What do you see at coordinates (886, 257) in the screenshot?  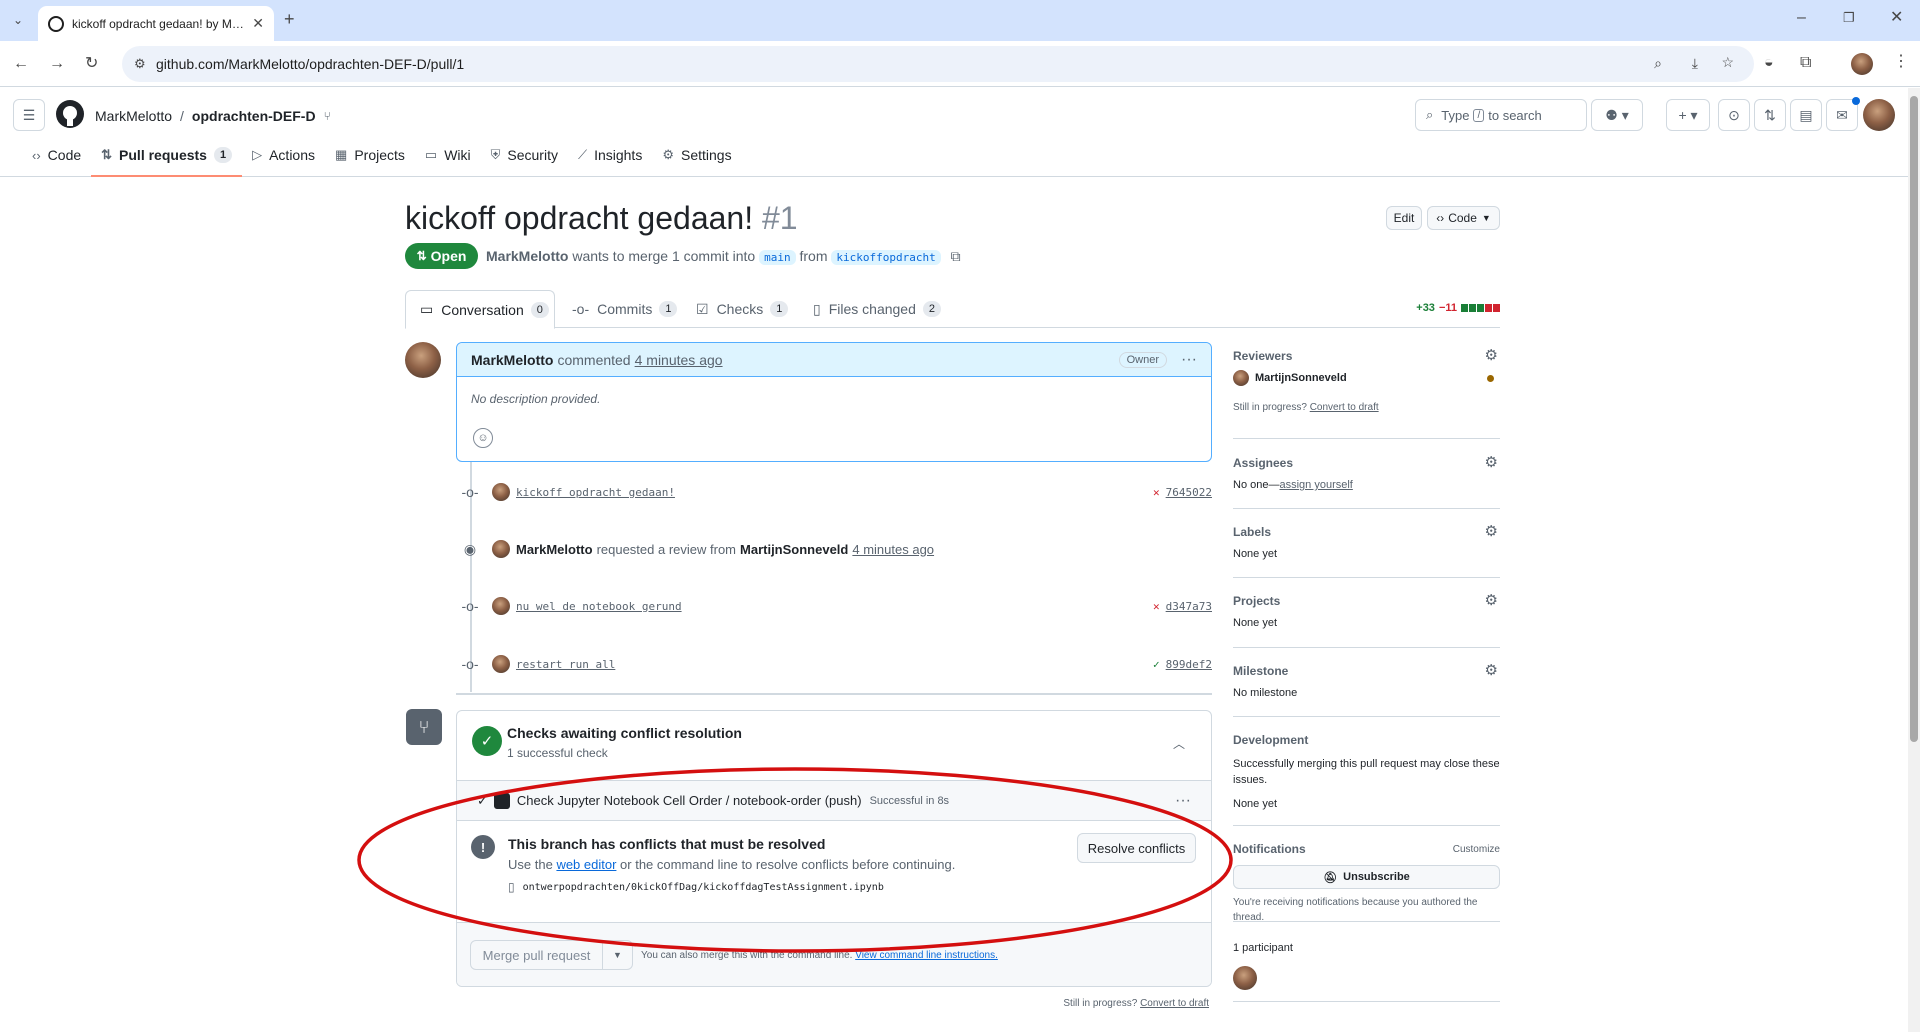 I see `head-branch: kickoffopdracht` at bounding box center [886, 257].